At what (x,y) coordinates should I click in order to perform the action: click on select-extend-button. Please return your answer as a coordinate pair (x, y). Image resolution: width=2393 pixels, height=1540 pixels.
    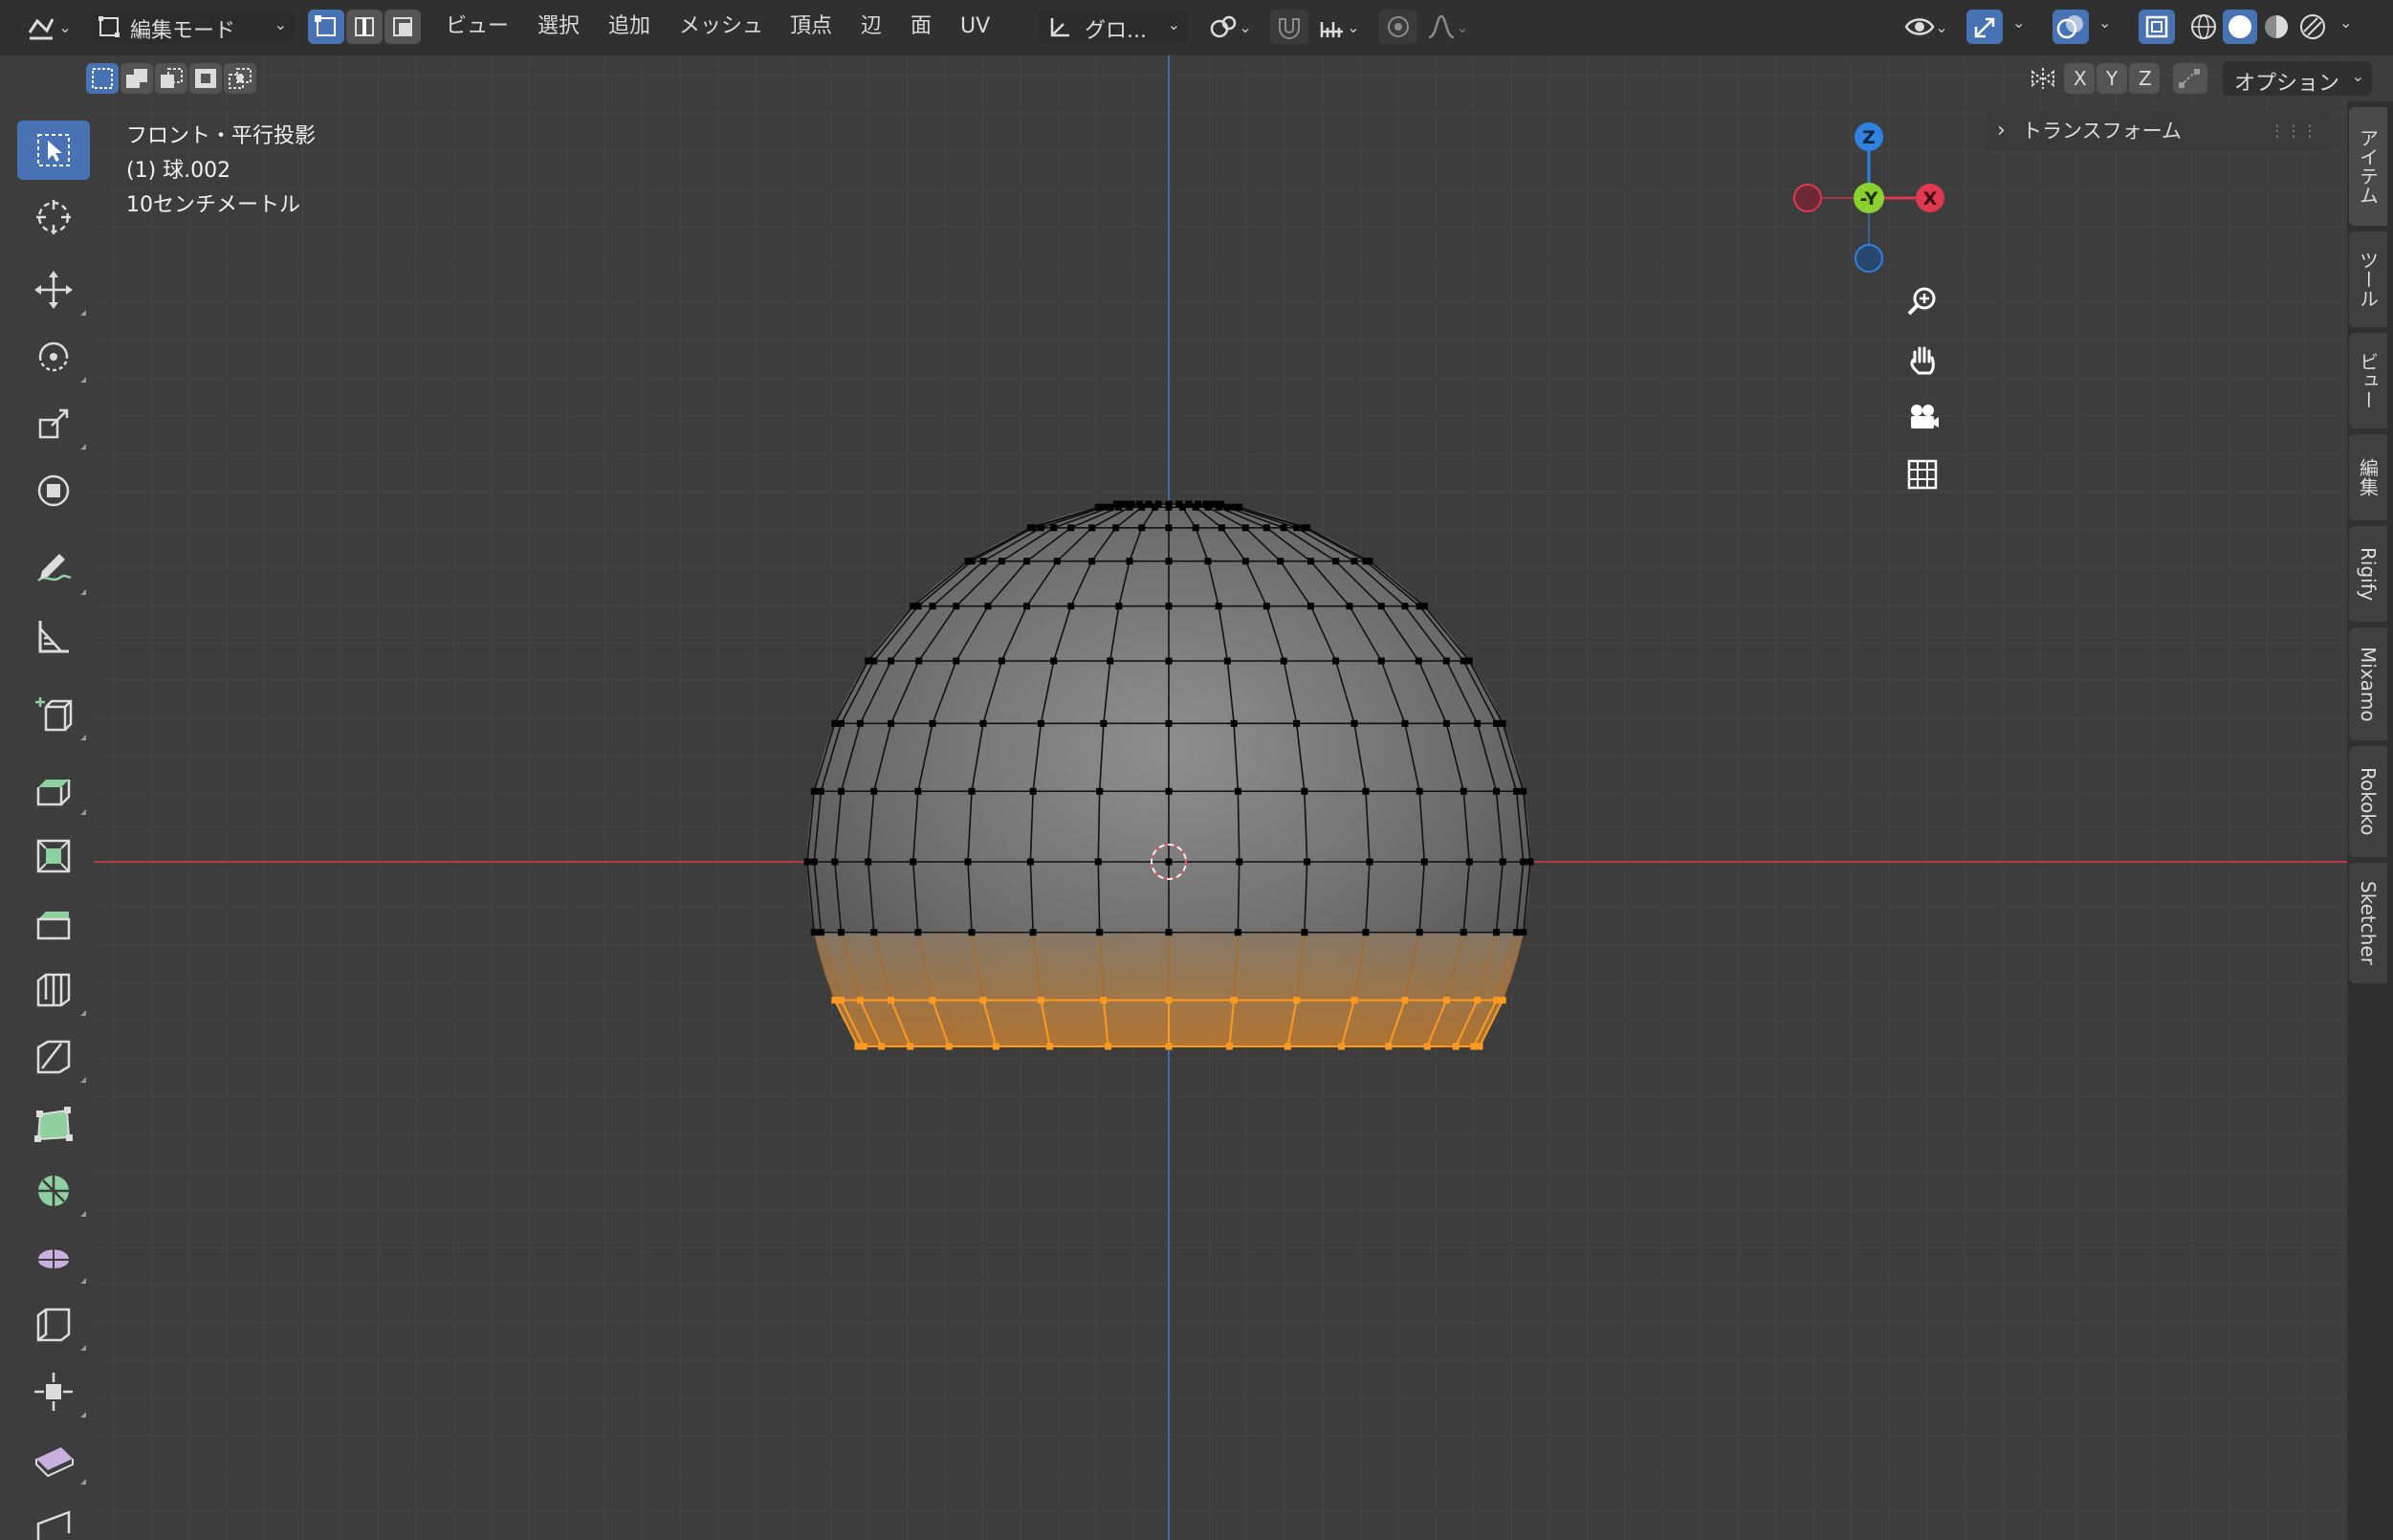
    Looking at the image, I should click on (137, 78).